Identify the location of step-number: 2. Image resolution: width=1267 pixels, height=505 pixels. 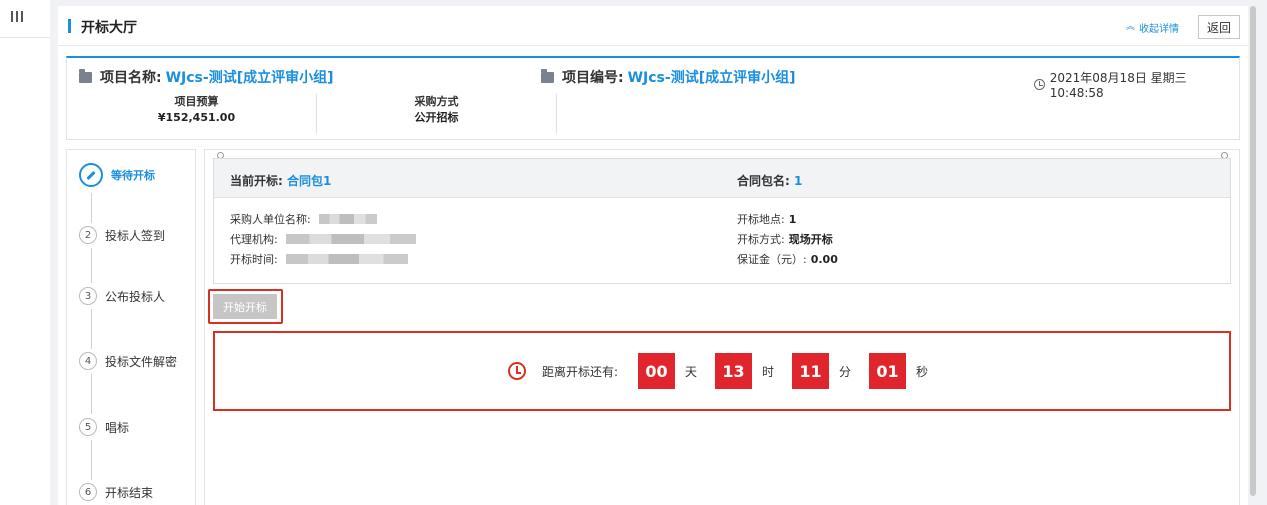
(88, 235).